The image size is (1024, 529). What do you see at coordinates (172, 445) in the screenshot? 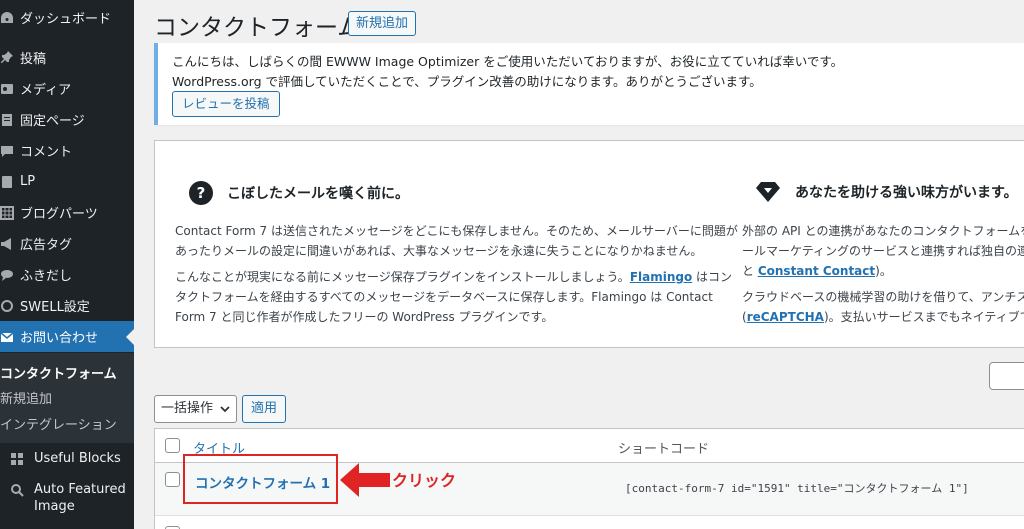
I see `select-all-checkbox` at bounding box center [172, 445].